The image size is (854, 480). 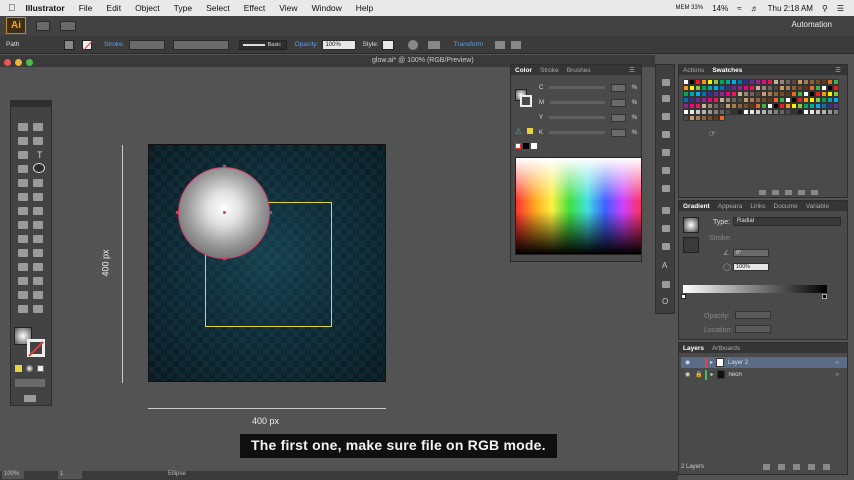 What do you see at coordinates (727, 70) in the screenshot?
I see `tab-swatches: Swatches` at bounding box center [727, 70].